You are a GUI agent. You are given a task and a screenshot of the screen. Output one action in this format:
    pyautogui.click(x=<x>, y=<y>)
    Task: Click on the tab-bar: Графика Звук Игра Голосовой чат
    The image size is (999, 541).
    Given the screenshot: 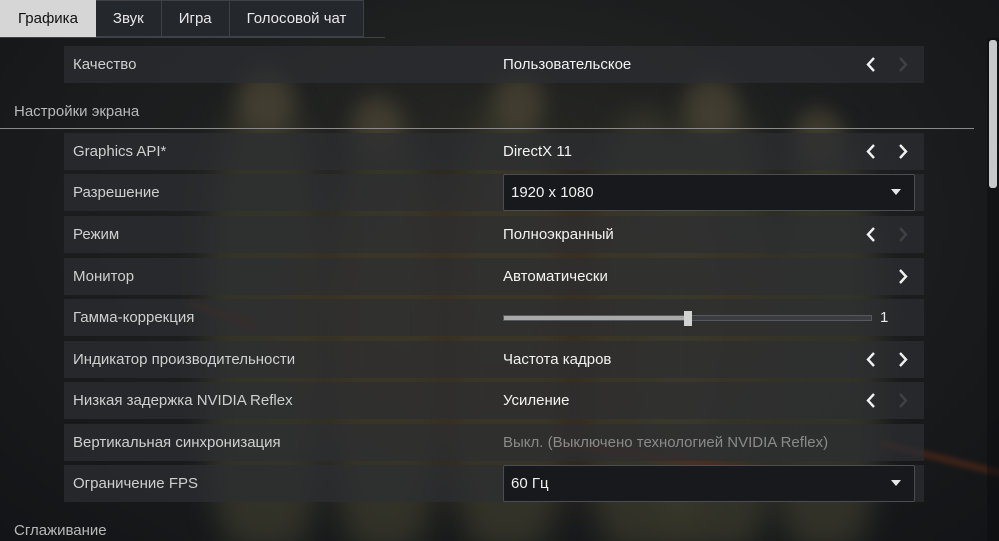 What is the action you would take?
    pyautogui.click(x=182, y=18)
    